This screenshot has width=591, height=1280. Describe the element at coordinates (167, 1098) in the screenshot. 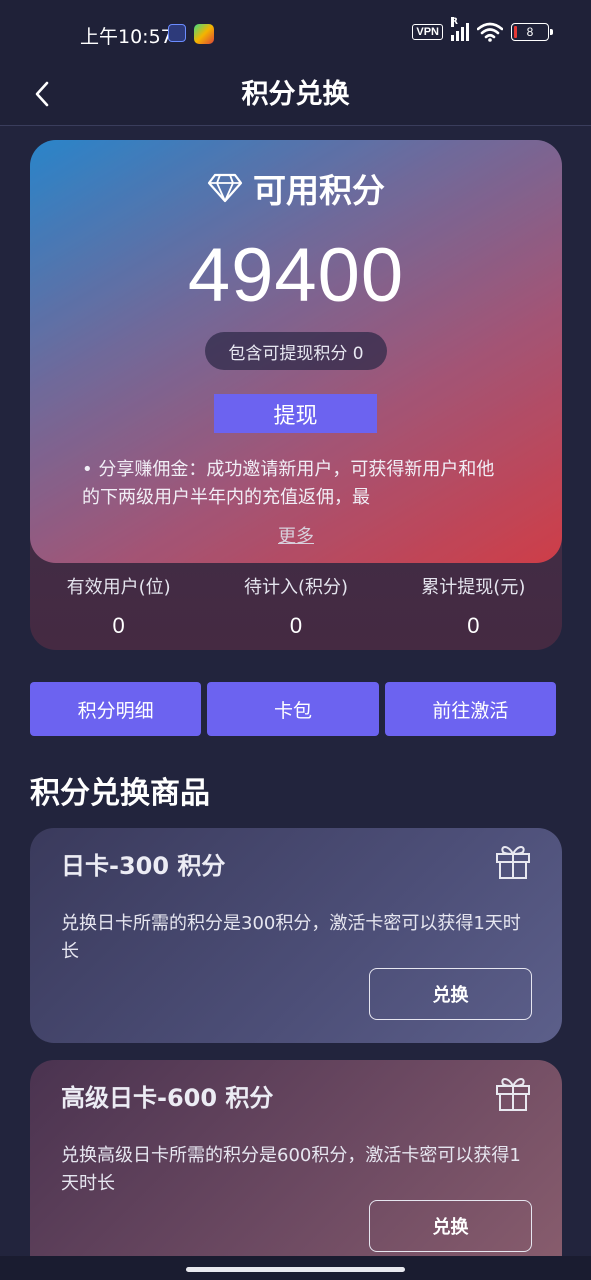

I see `product-title: 高级日卡-600 积分` at that location.